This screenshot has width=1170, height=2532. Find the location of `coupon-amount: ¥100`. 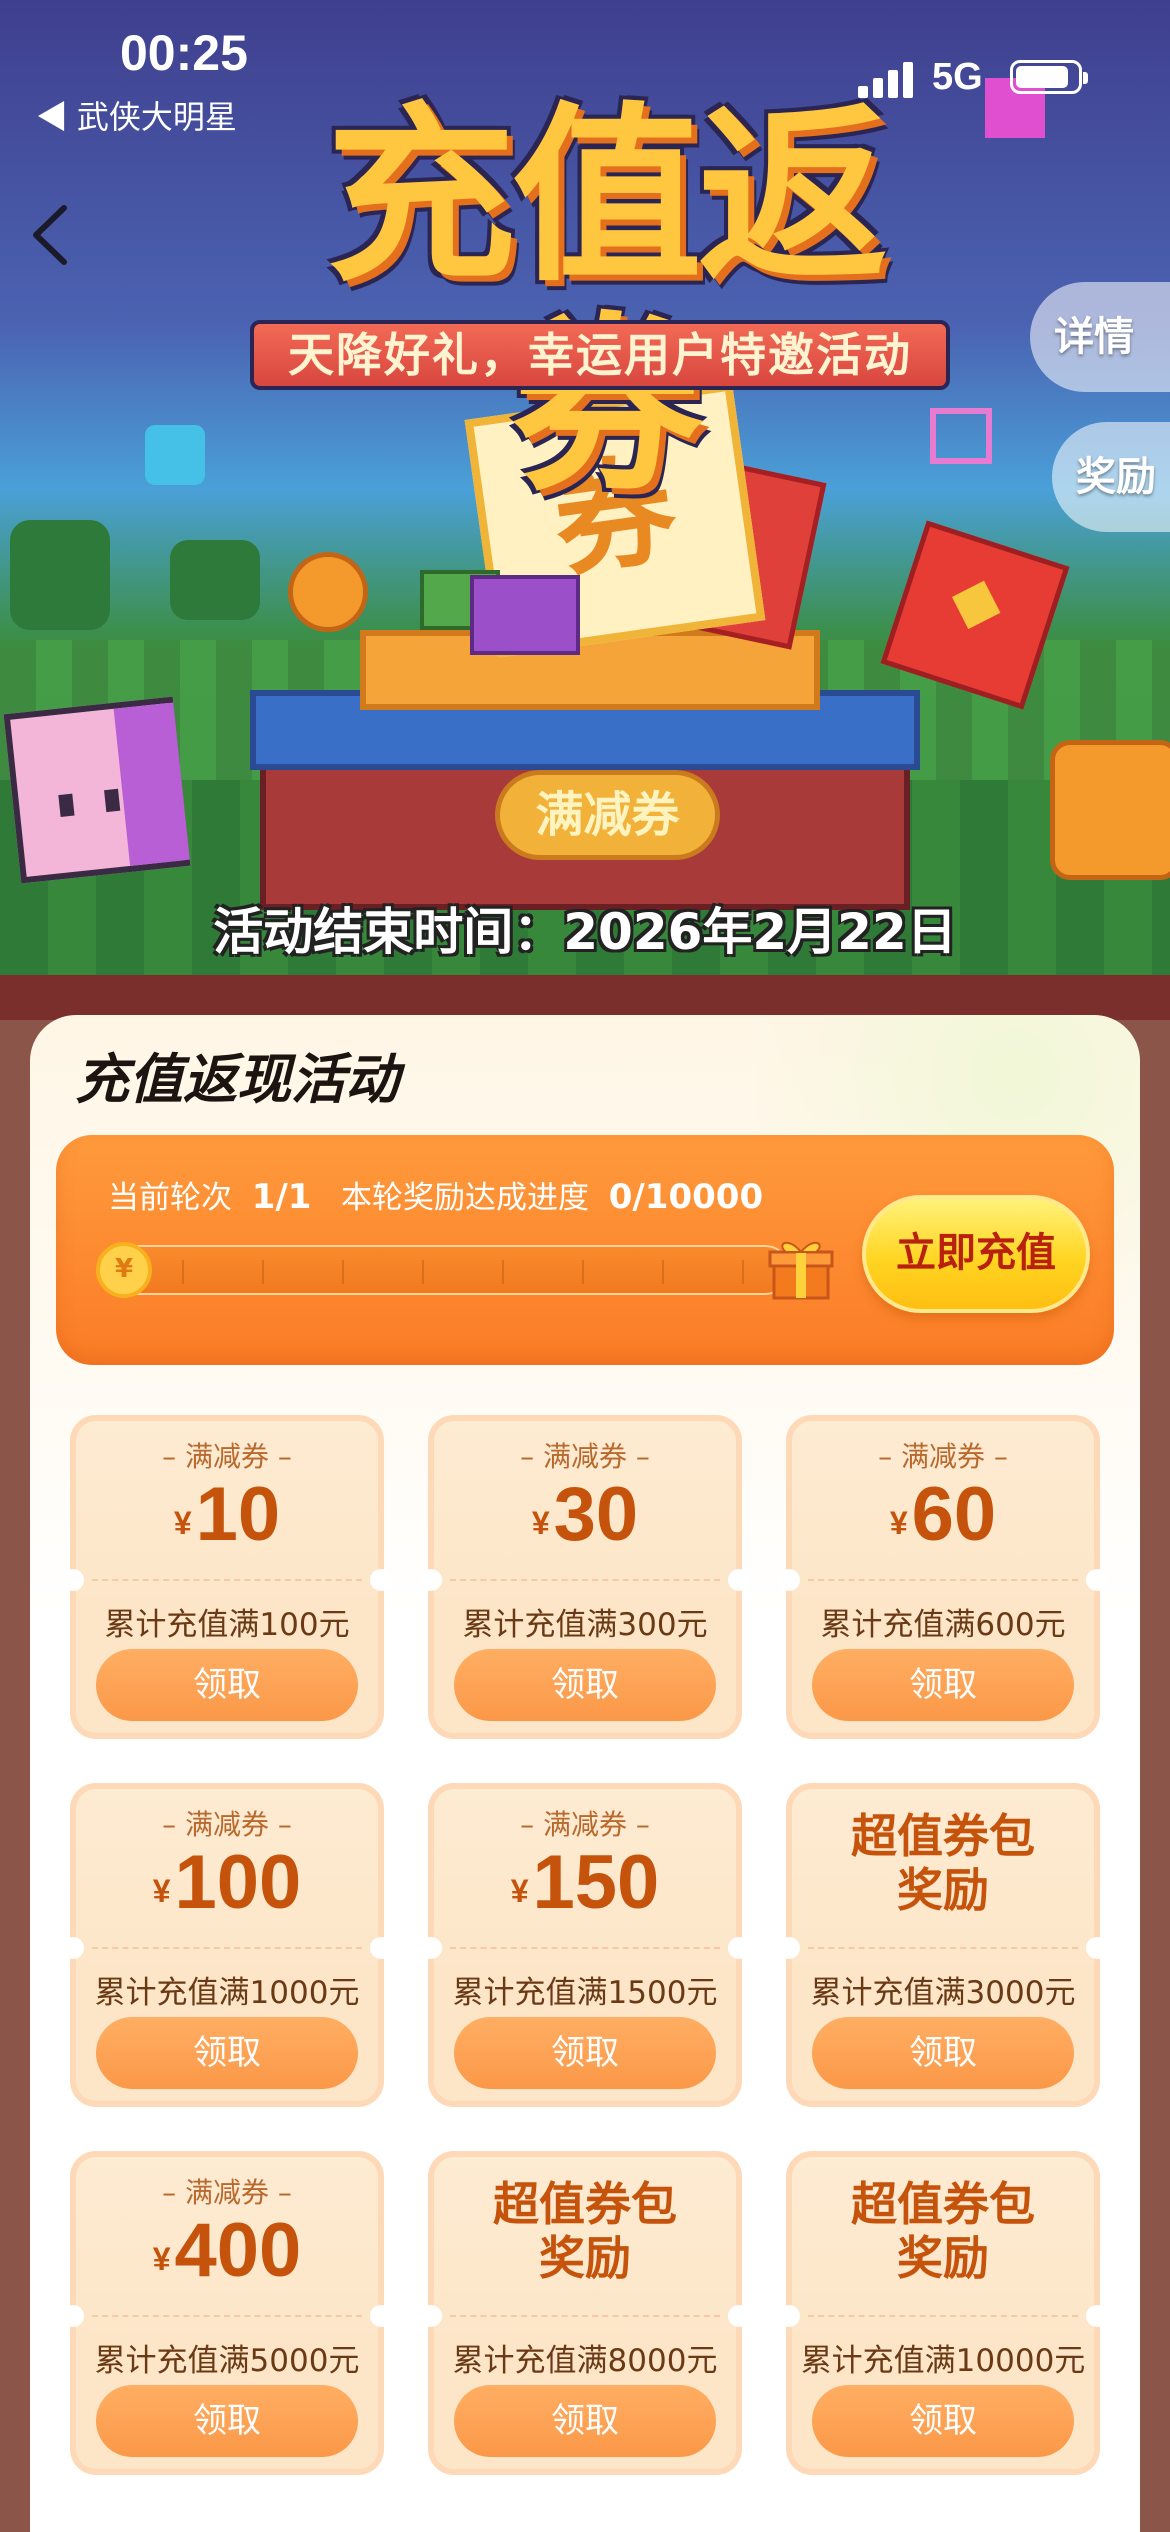

coupon-amount: ¥100 is located at coordinates (227, 1882).